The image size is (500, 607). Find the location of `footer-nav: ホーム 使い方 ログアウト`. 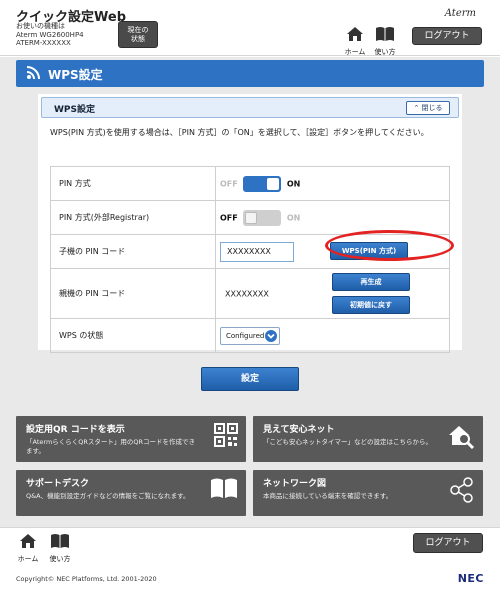

footer-nav: ホーム 使い方 ログアウト is located at coordinates (250, 545).